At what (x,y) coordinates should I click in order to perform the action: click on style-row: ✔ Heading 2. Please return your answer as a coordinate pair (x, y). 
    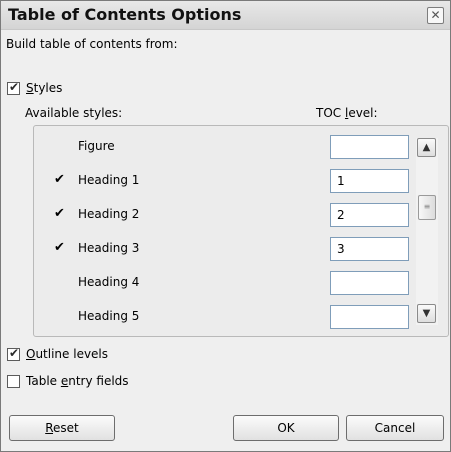
    Looking at the image, I should click on (184, 215).